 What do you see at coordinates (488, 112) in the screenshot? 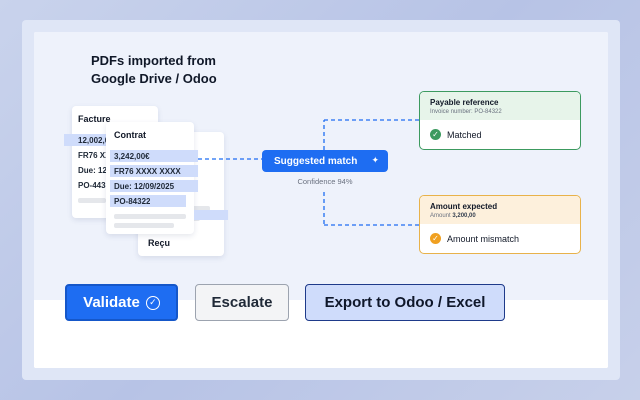
I see `payable-subtitle-value: PO-84322` at bounding box center [488, 112].